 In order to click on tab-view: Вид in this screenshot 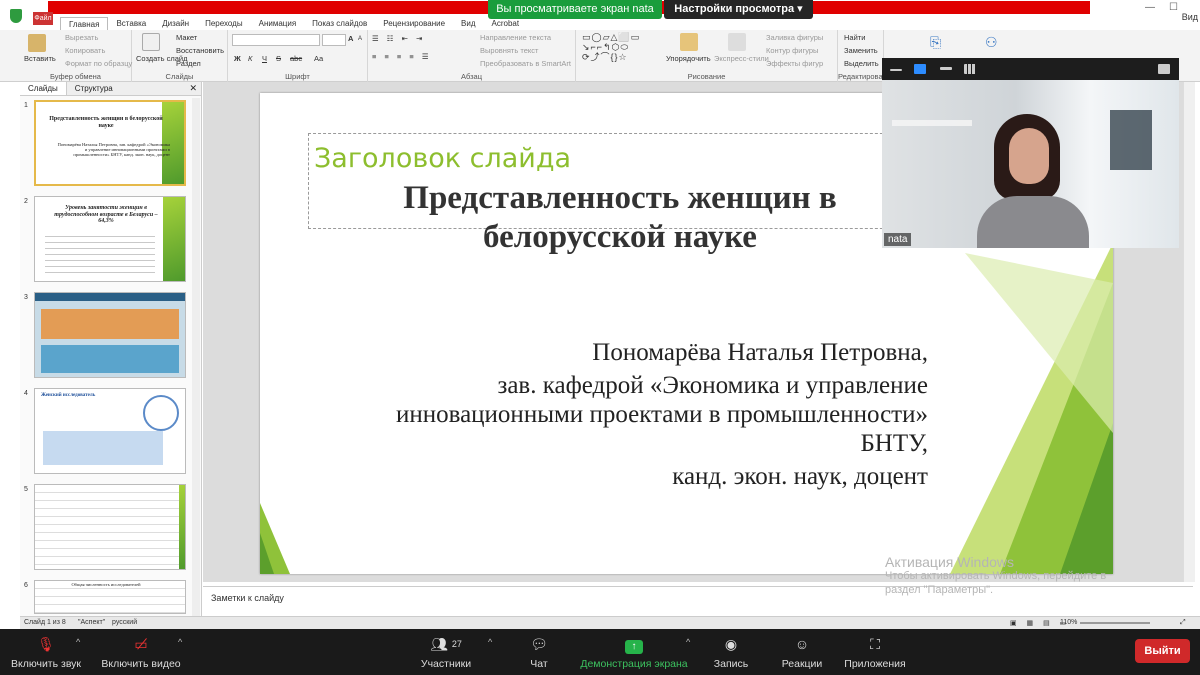, I will do `click(468, 23)`.